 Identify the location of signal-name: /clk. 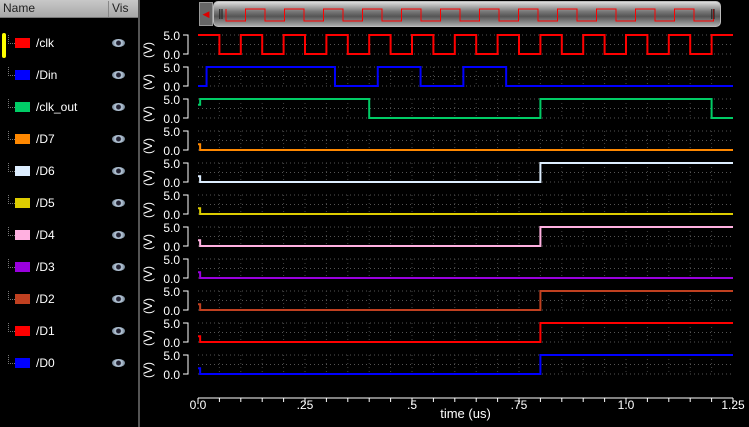
(45, 43).